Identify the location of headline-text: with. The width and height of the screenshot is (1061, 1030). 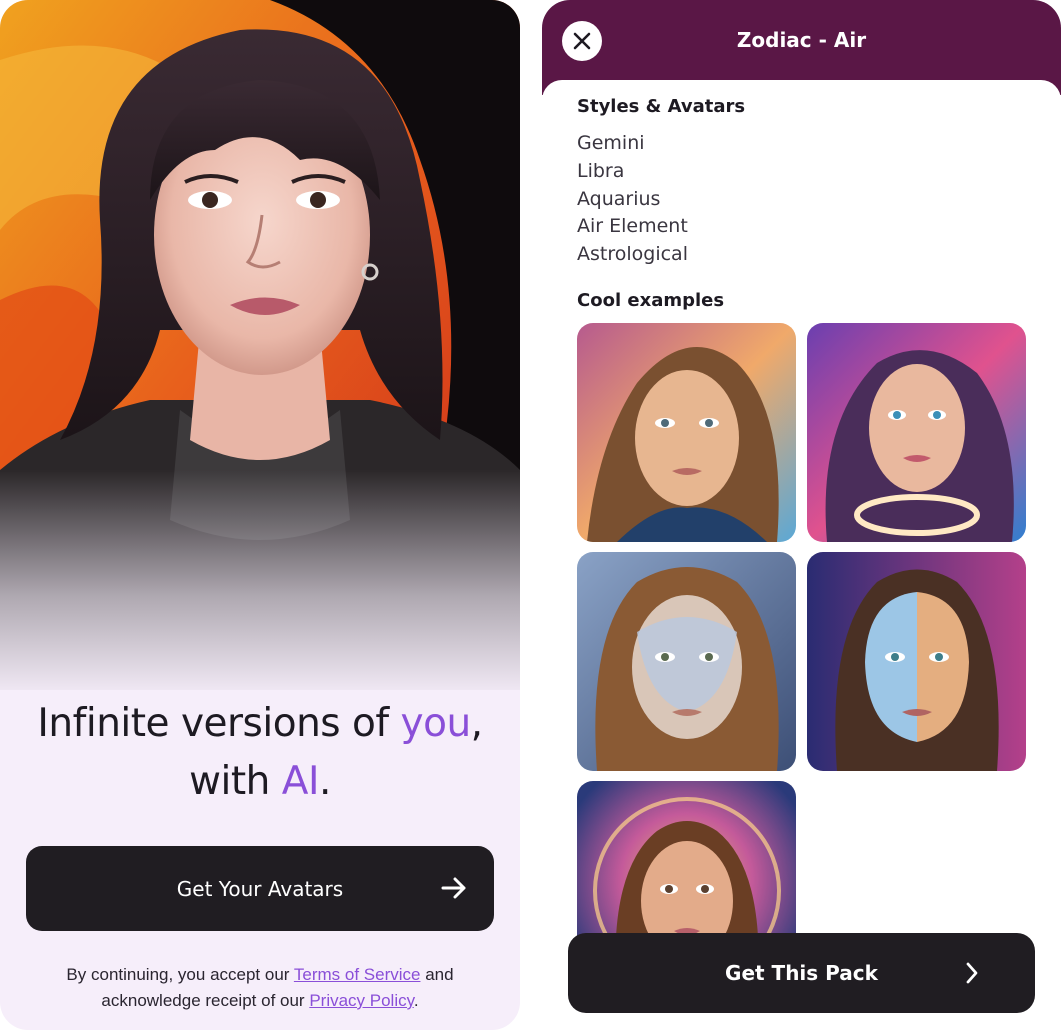
(235, 781).